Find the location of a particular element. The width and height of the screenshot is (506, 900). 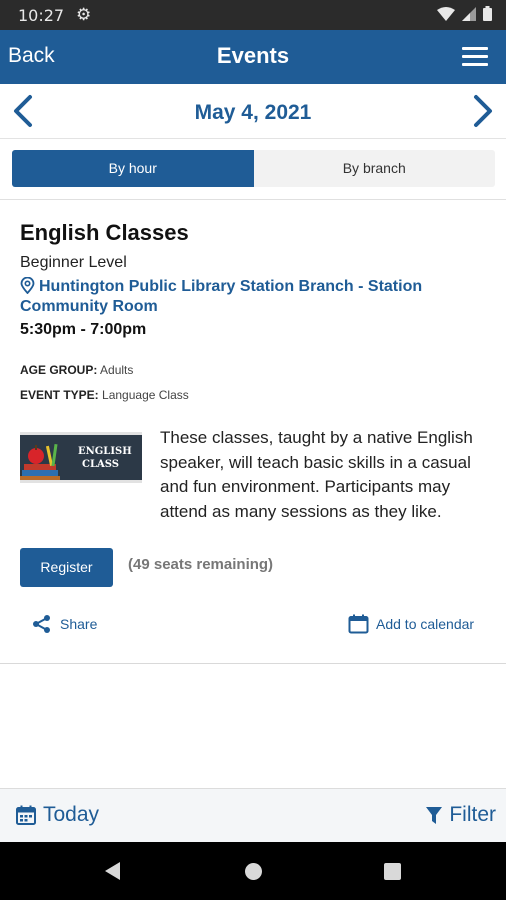

page-title: Events is located at coordinates (253, 55).